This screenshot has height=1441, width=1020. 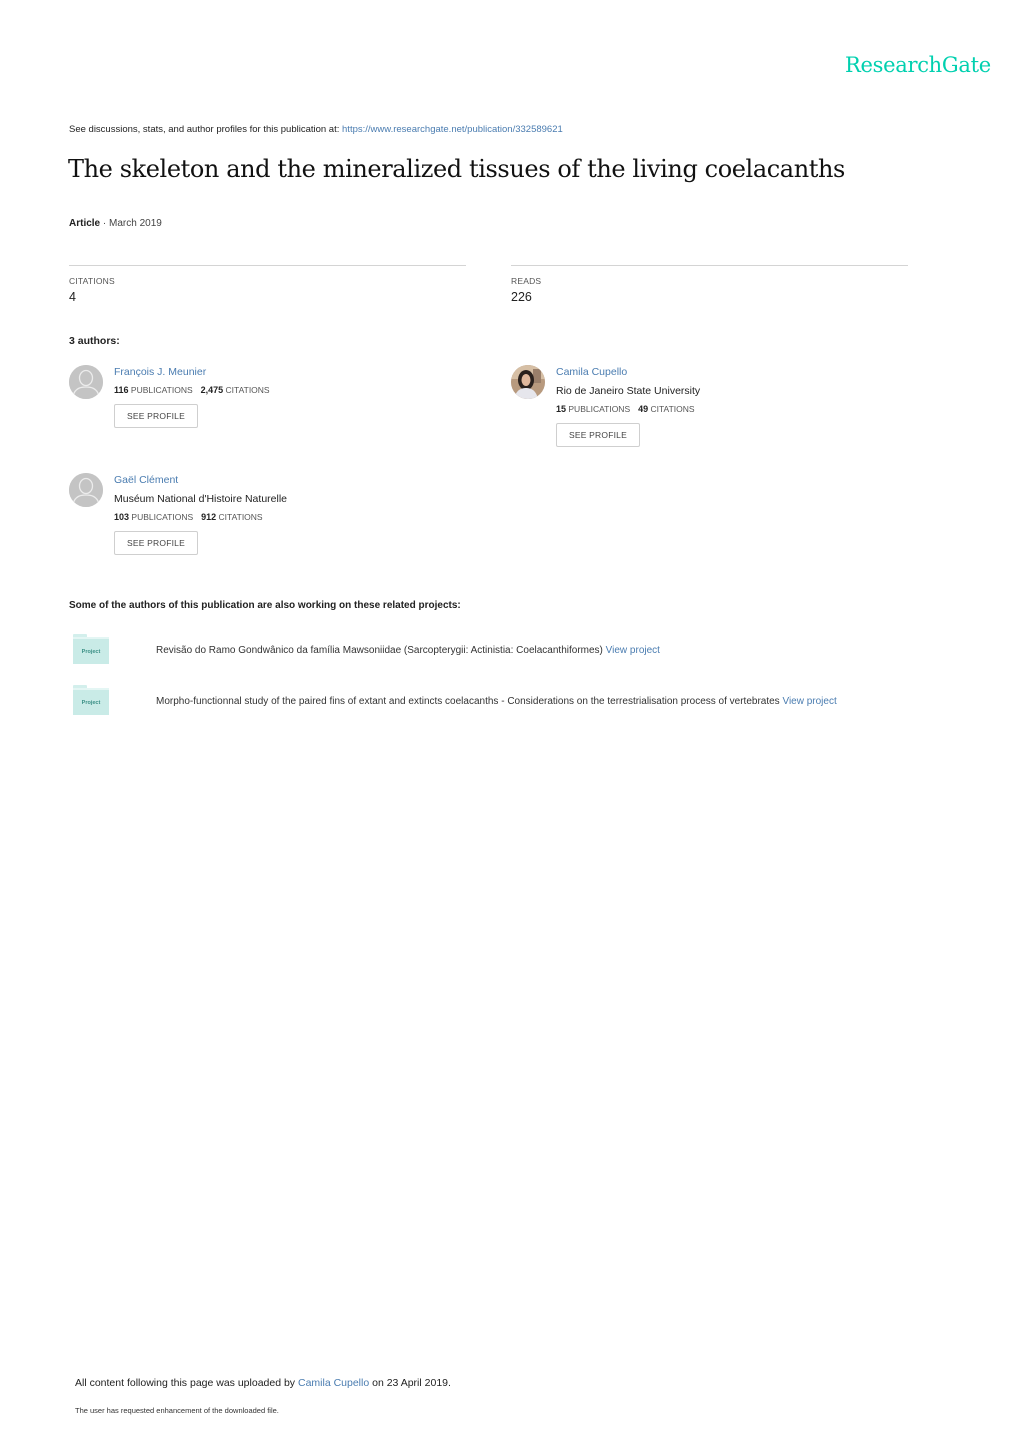 I want to click on citations-count: 912, so click(x=209, y=517).